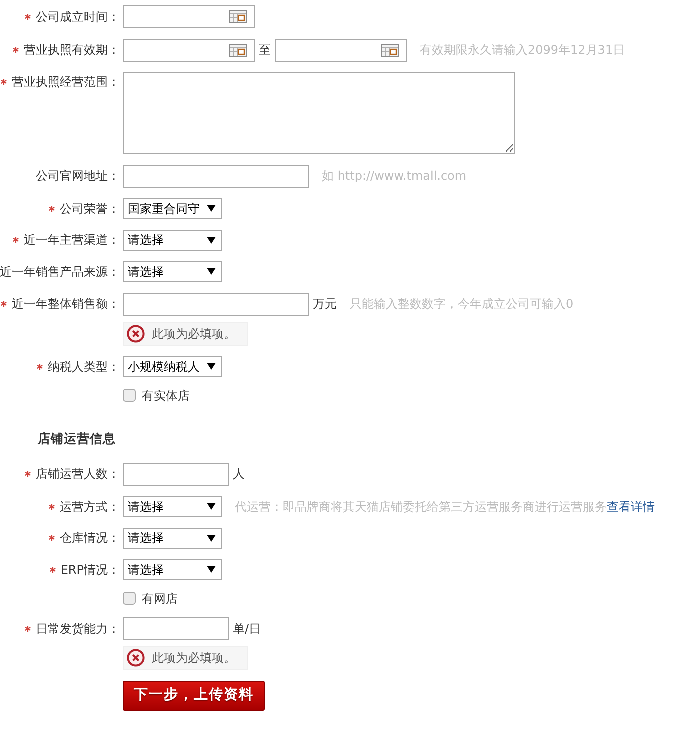 The height and width of the screenshot is (736, 693). What do you see at coordinates (78, 629) in the screenshot?
I see `field-label: 日常发货能力：` at bounding box center [78, 629].